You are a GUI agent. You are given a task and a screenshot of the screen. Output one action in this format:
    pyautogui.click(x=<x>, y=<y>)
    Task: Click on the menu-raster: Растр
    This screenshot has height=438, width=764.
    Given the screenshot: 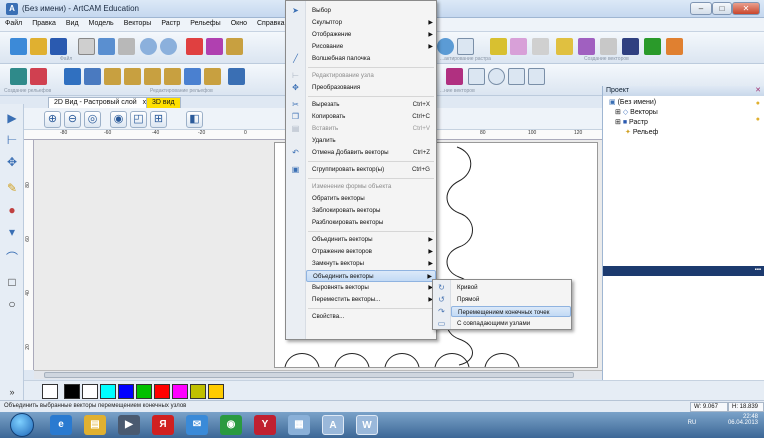 What is the action you would take?
    pyautogui.click(x=170, y=22)
    